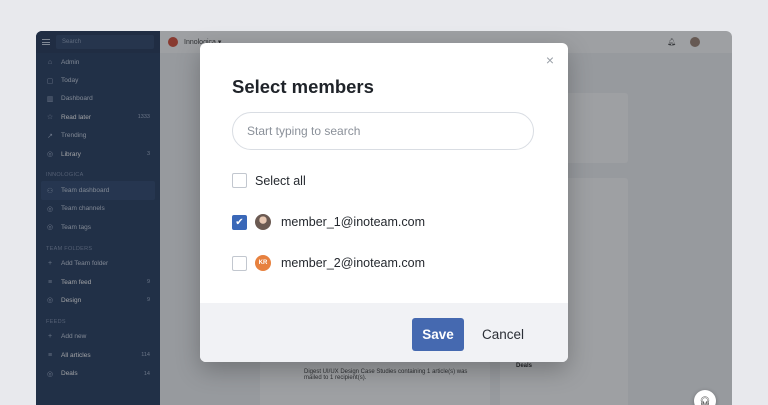 This screenshot has height=405, width=768. What do you see at coordinates (550, 60) in the screenshot?
I see `close-icon: ×` at bounding box center [550, 60].